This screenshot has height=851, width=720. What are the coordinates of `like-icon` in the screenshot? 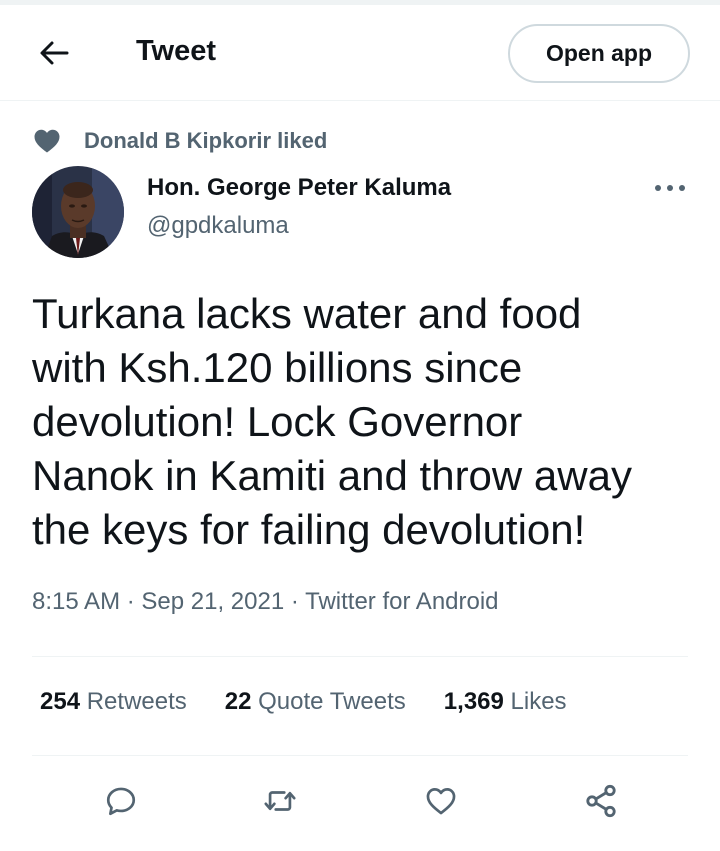 It's located at (441, 801).